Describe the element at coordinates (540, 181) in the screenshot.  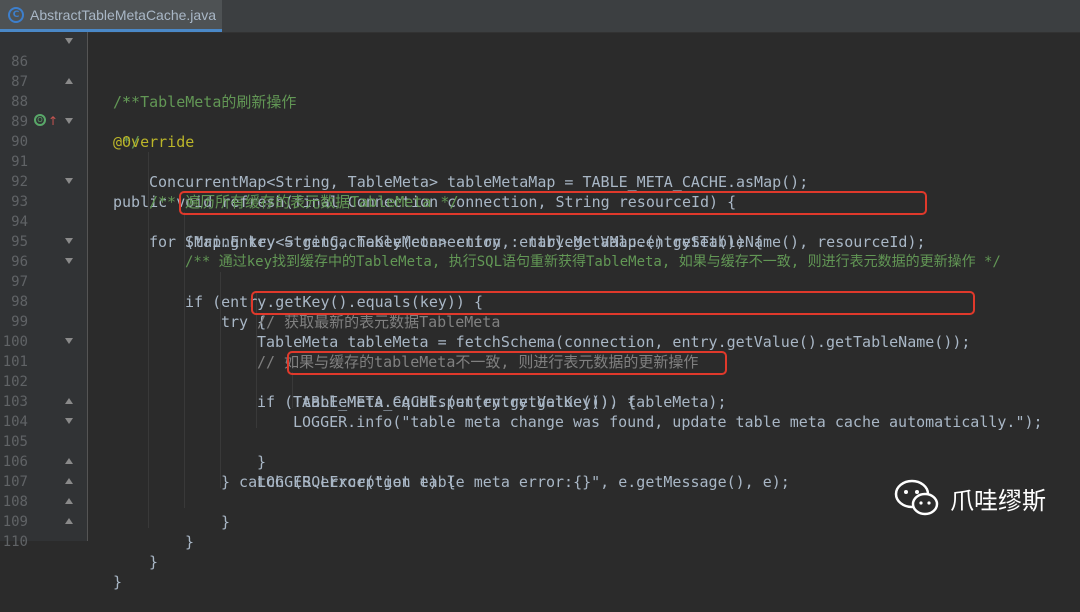
I see `code-line: 92 /** 遍历所有缓存的表元数据TableMeta */` at that location.